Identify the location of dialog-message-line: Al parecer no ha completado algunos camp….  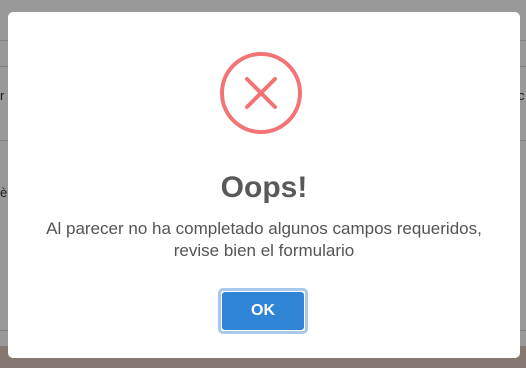
(264, 228).